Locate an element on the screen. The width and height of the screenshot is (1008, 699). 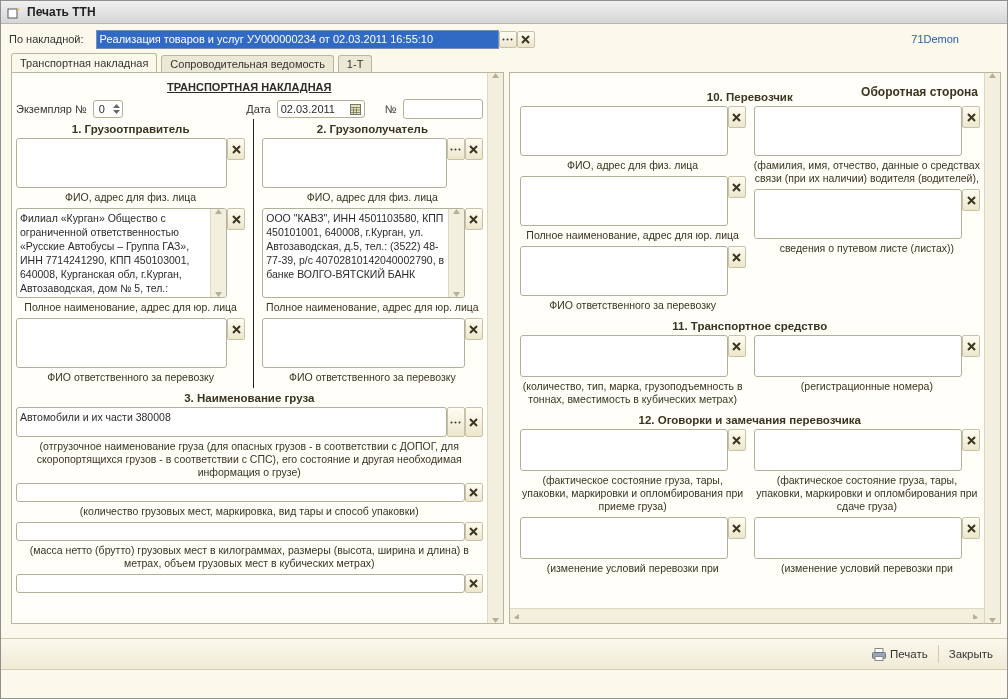
text-field: Филиал «Курган» Общество с ограниченной ответственностью «Русские Автобусы – Группа ГАЗ», ИНН 7714241290, КПП 450103001, 640008, Курганская обл, г.Курган, Автозаводская, дом № 5, тел.: is located at coordinates (122, 253).